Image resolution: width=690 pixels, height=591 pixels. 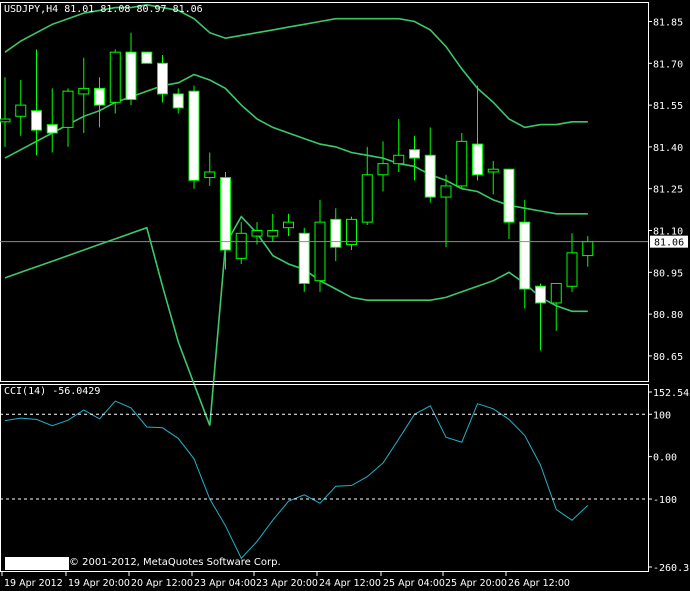 I want to click on price-tick-label: 81.40, so click(x=668, y=148).